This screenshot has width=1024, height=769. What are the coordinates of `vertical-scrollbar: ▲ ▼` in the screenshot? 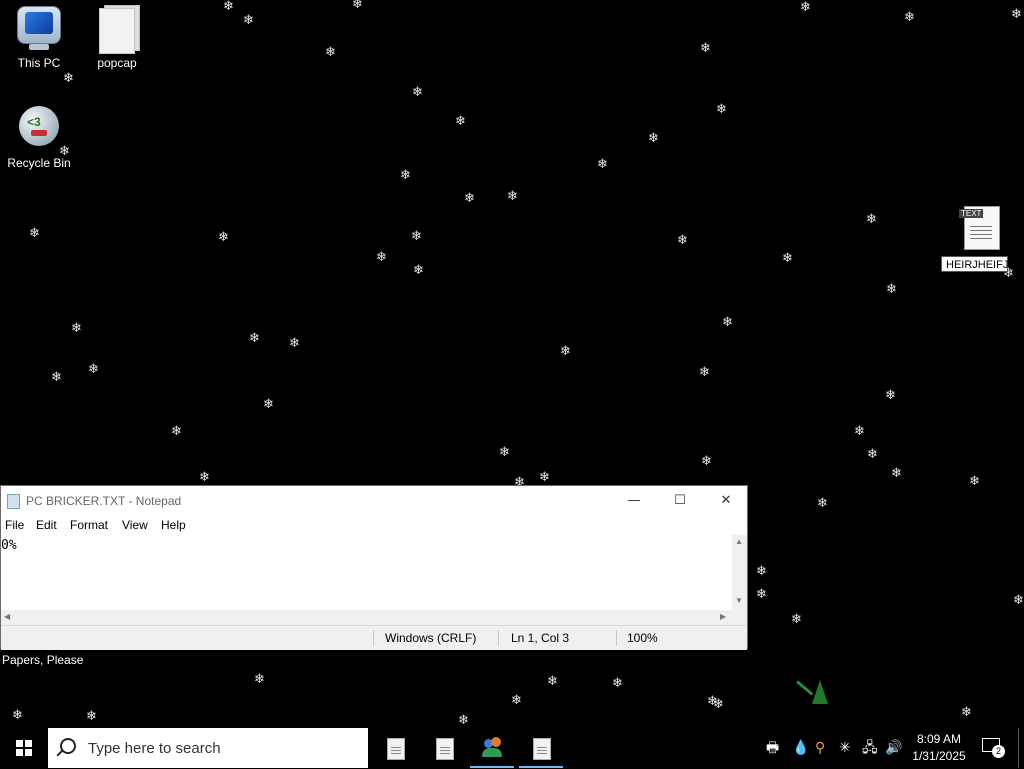 It's located at (739, 572).